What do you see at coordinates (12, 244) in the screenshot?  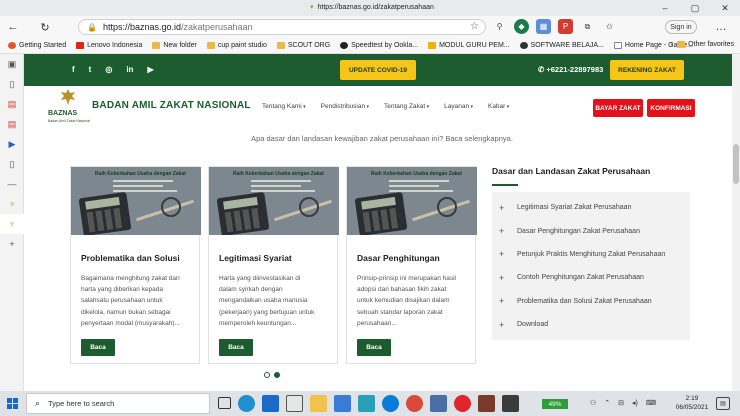 I see `new-tab-icon: +` at bounding box center [12, 244].